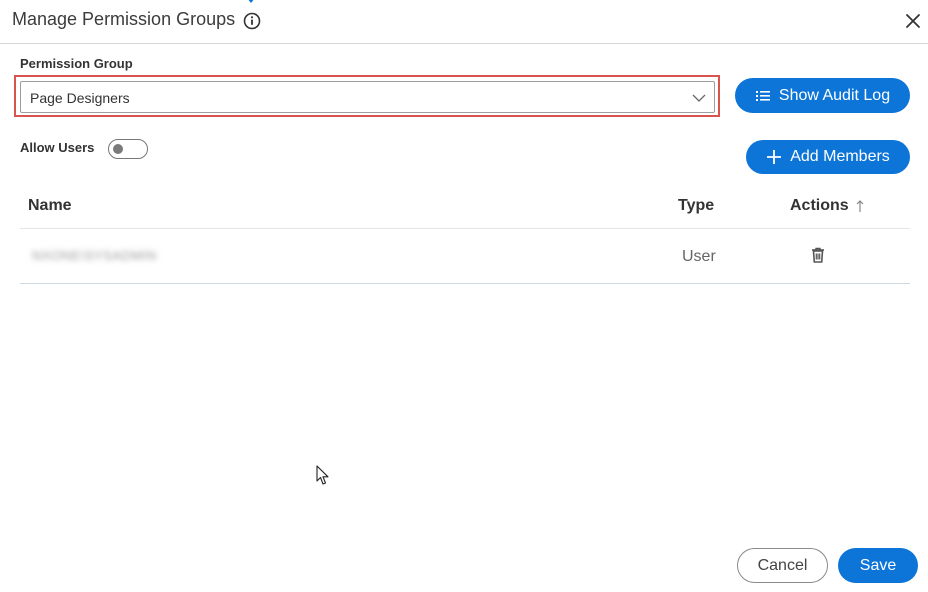 This screenshot has width=928, height=592. What do you see at coordinates (464, 22) in the screenshot?
I see `dialog-header: Manage Permission Groups` at bounding box center [464, 22].